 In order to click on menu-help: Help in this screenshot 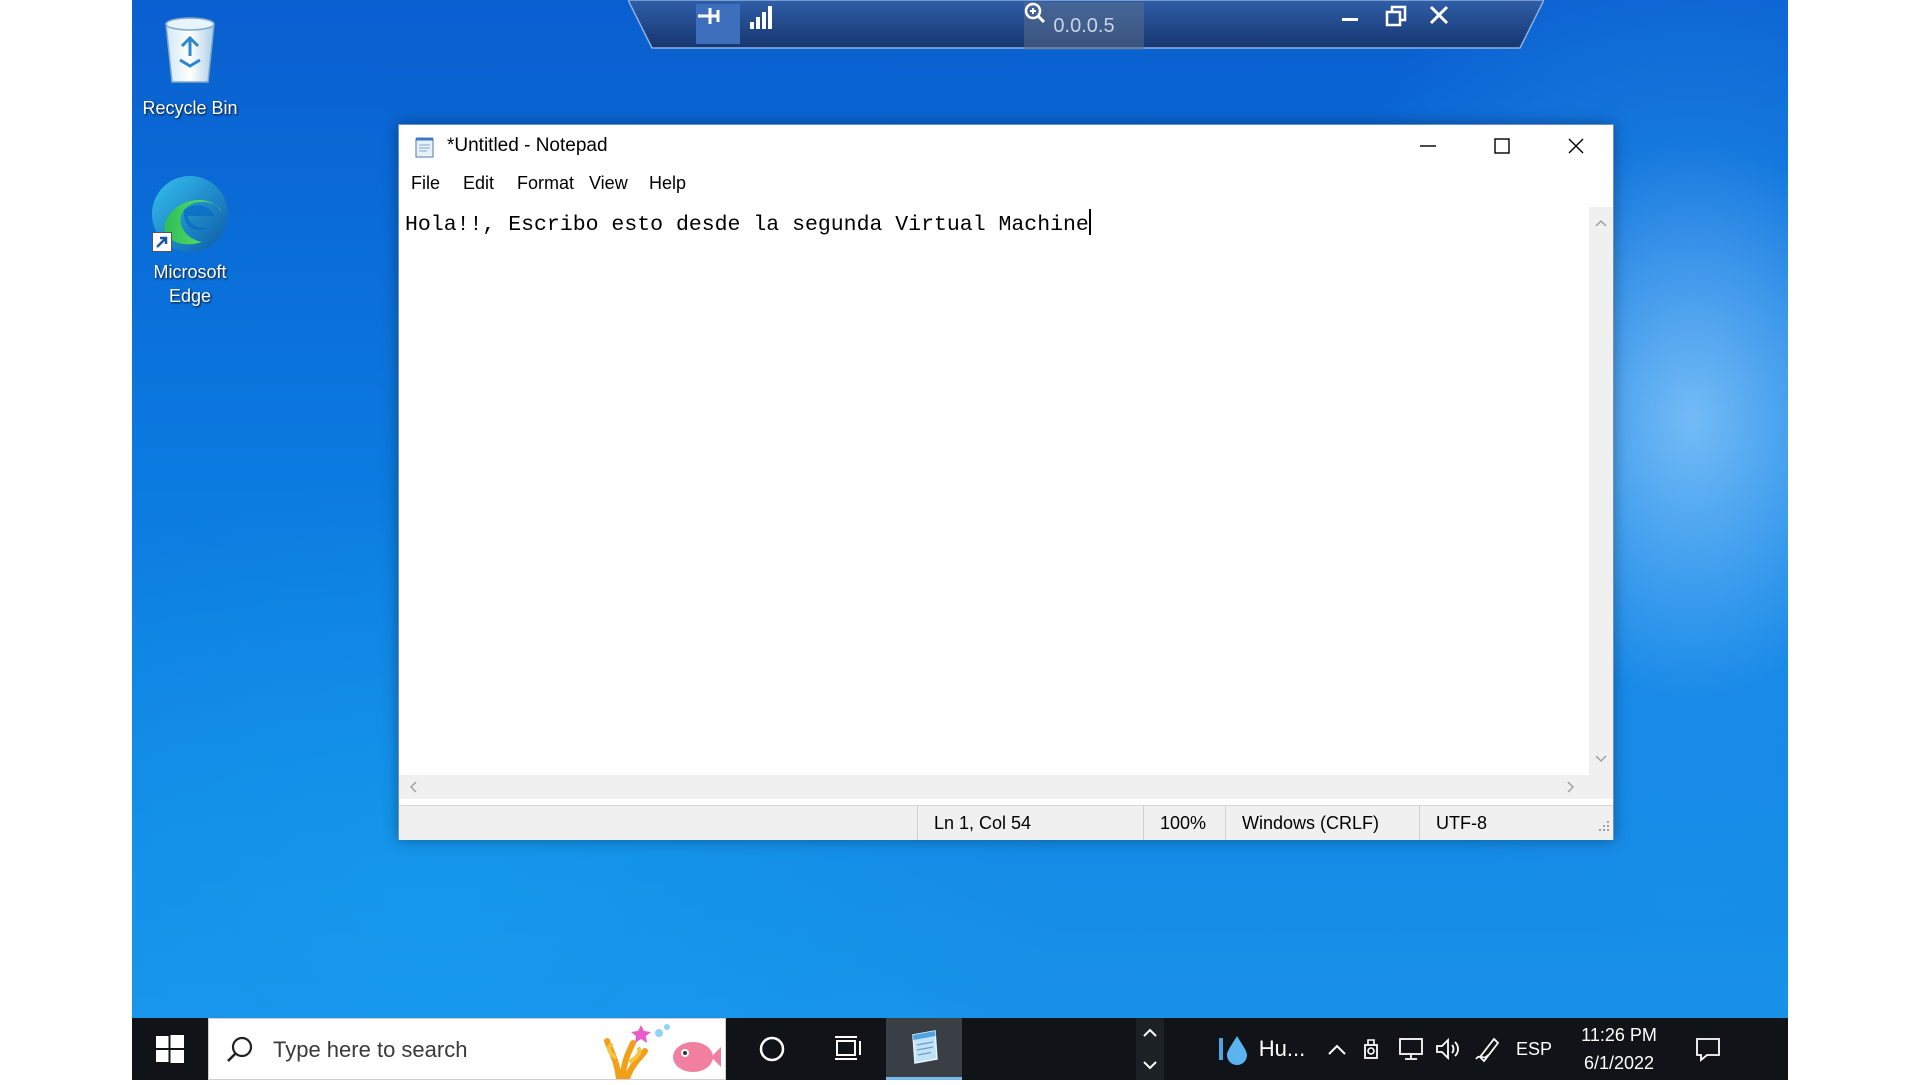, I will do `click(667, 183)`.